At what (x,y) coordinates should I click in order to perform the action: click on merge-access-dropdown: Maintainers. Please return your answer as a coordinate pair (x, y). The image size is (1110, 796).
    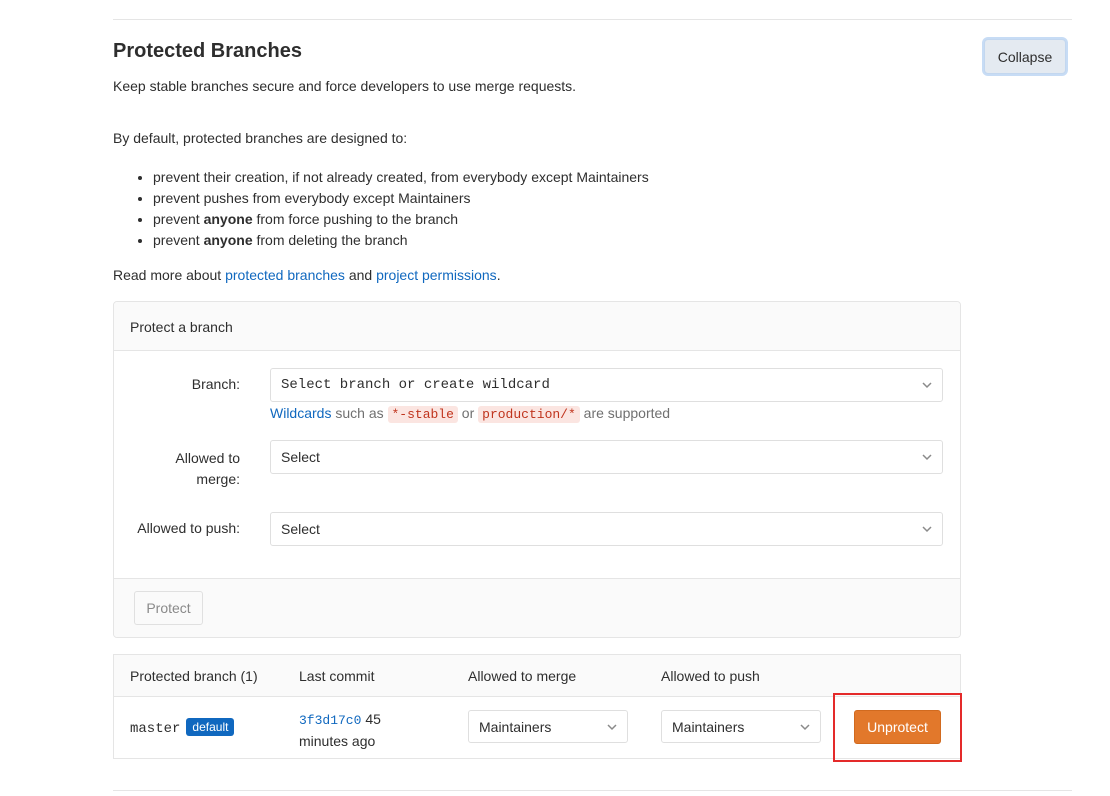
    Looking at the image, I should click on (548, 726).